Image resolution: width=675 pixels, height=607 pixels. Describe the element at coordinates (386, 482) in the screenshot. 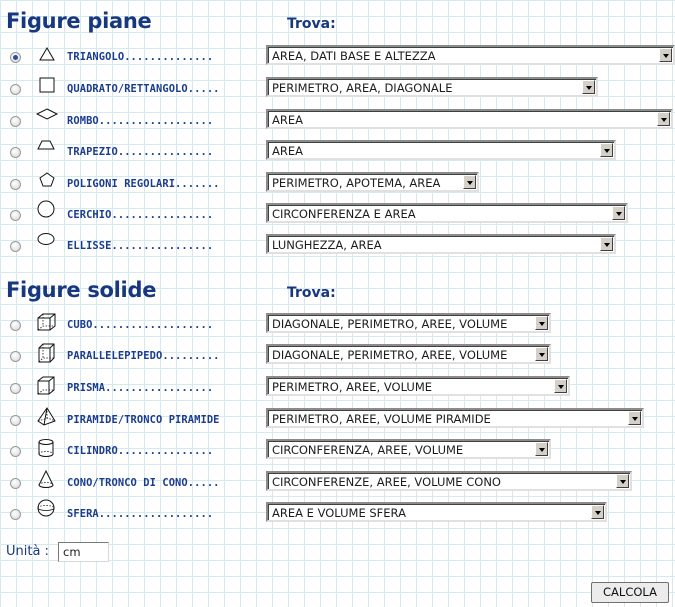

I see `cone-select-value: CIRCONFERENZE, AREE, VOLUME CONO` at that location.